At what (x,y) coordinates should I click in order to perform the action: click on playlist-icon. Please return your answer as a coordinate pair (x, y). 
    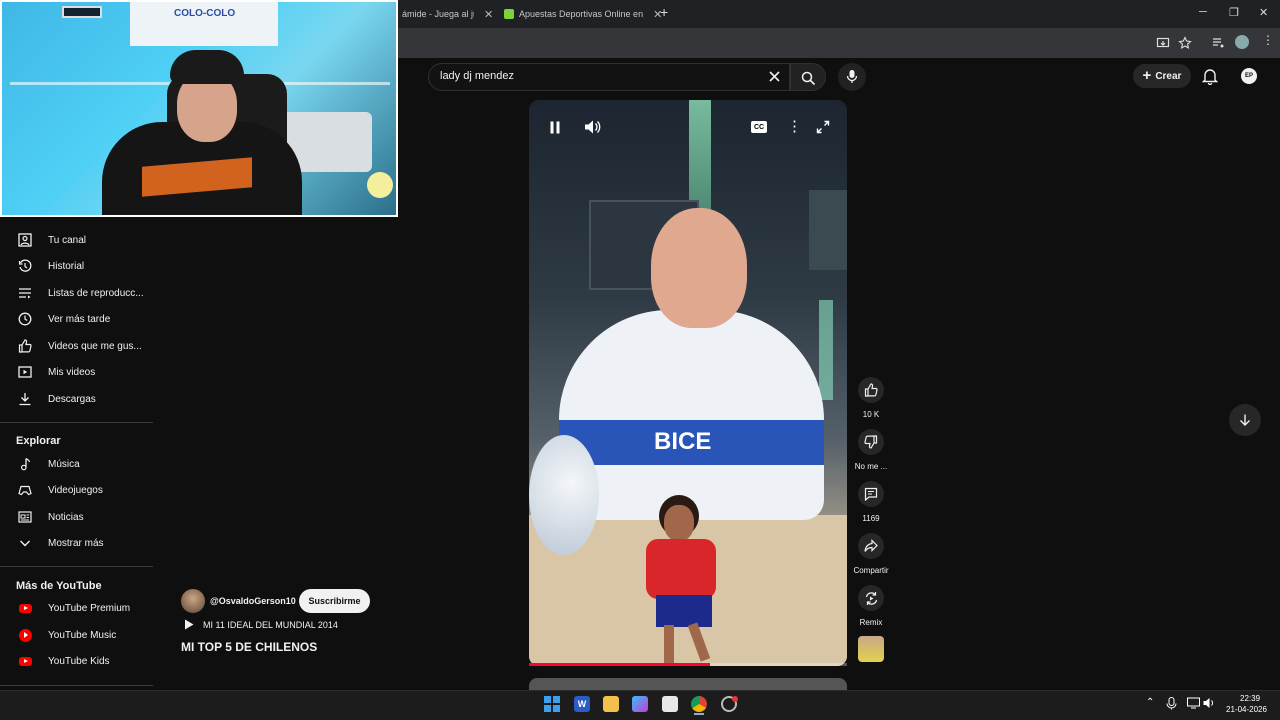
    Looking at the image, I should click on (25, 293).